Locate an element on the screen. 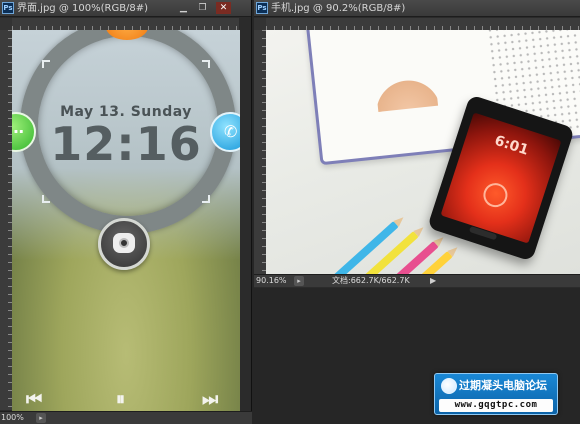 This screenshot has width=580, height=424. left-document-titlebar: Ps 界面.jpg @ 100%(RGB/8#) ▁ ❐ ✕ is located at coordinates (125, 8).